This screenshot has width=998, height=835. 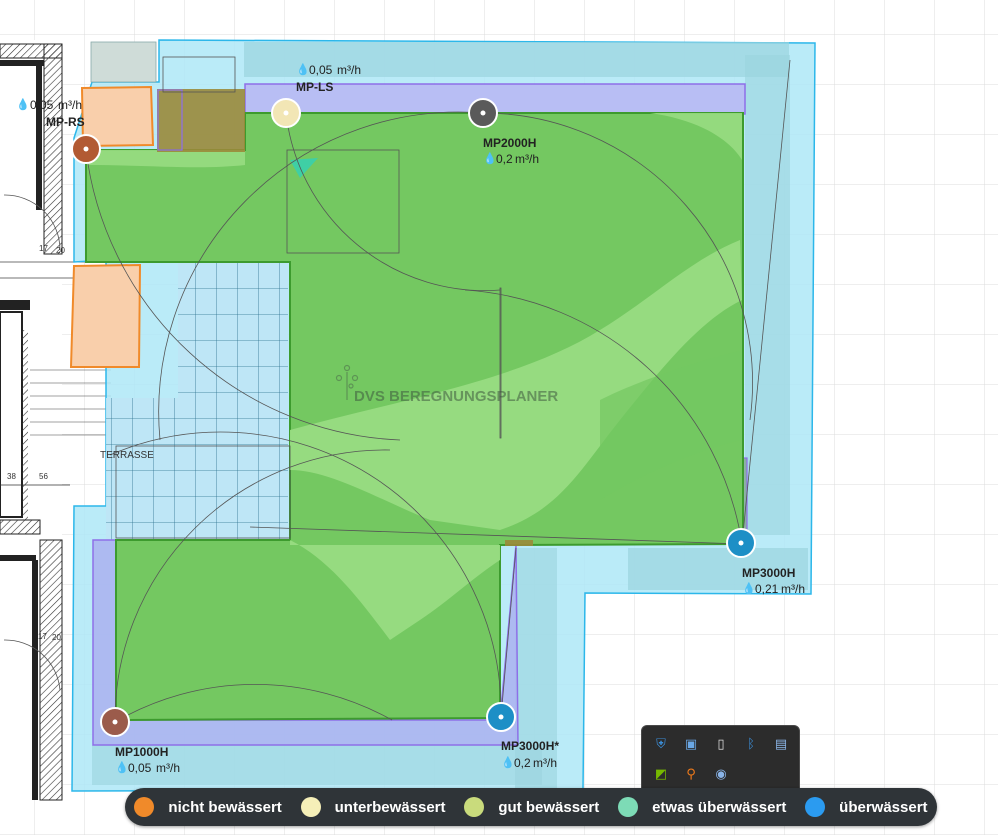 What do you see at coordinates (691, 745) in the screenshot?
I see `network-icon: ▣` at bounding box center [691, 745].